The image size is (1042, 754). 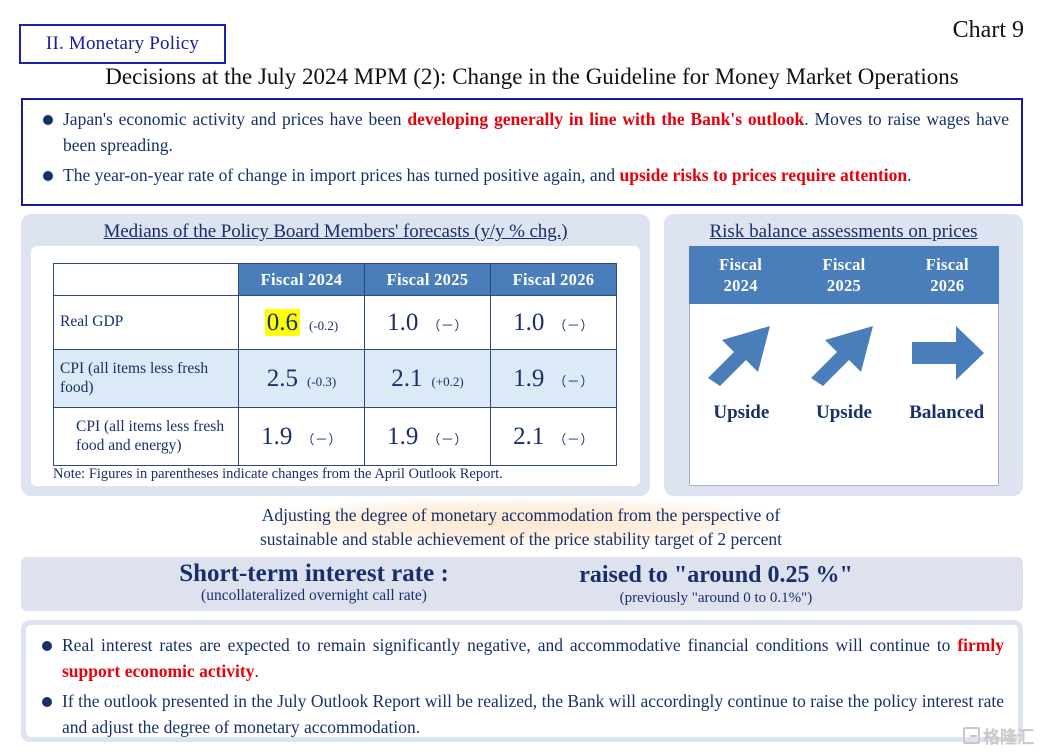 I want to click on col-header-fy2026: Fiscal 2026, so click(x=553, y=279).